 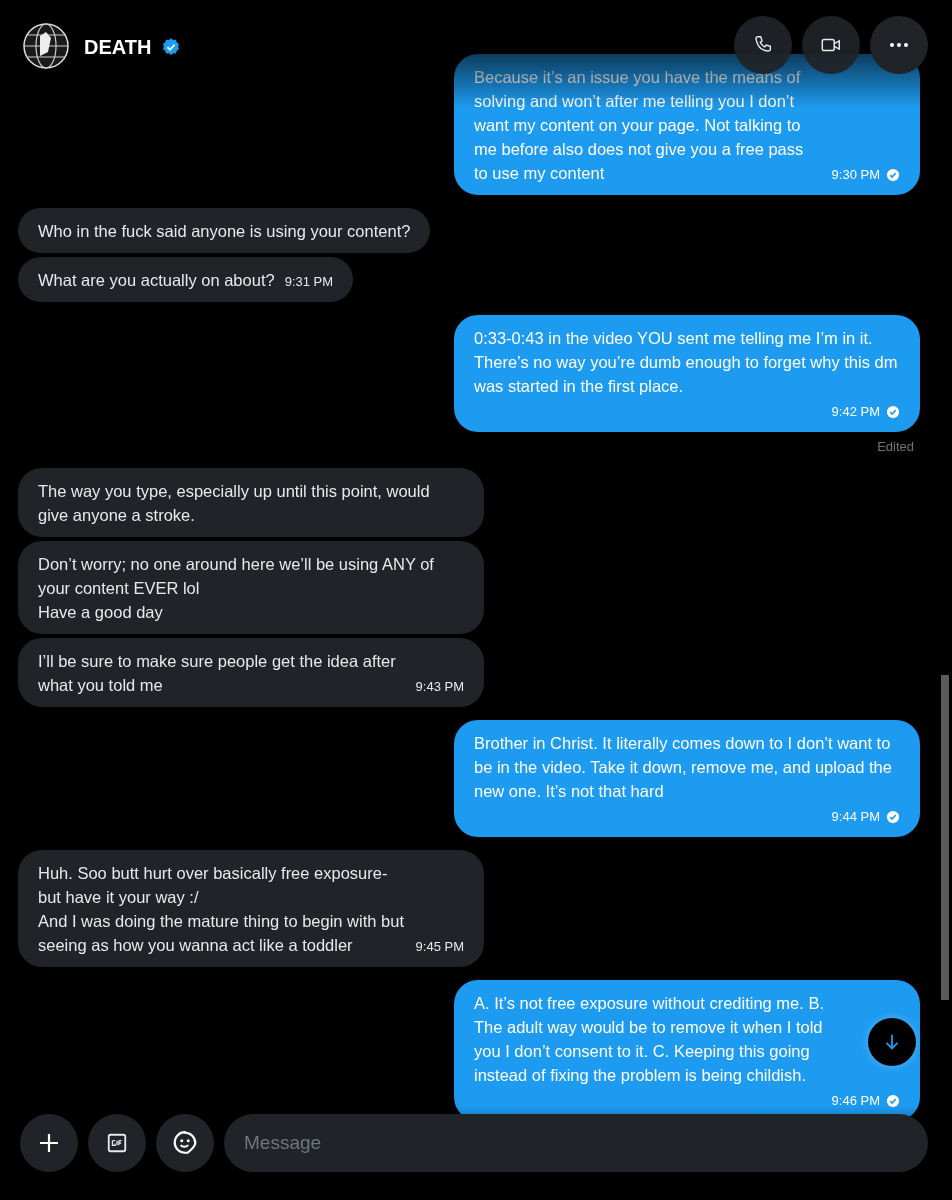 I want to click on message-text: Who in the fuck said anyone is using your content?, so click(x=224, y=231).